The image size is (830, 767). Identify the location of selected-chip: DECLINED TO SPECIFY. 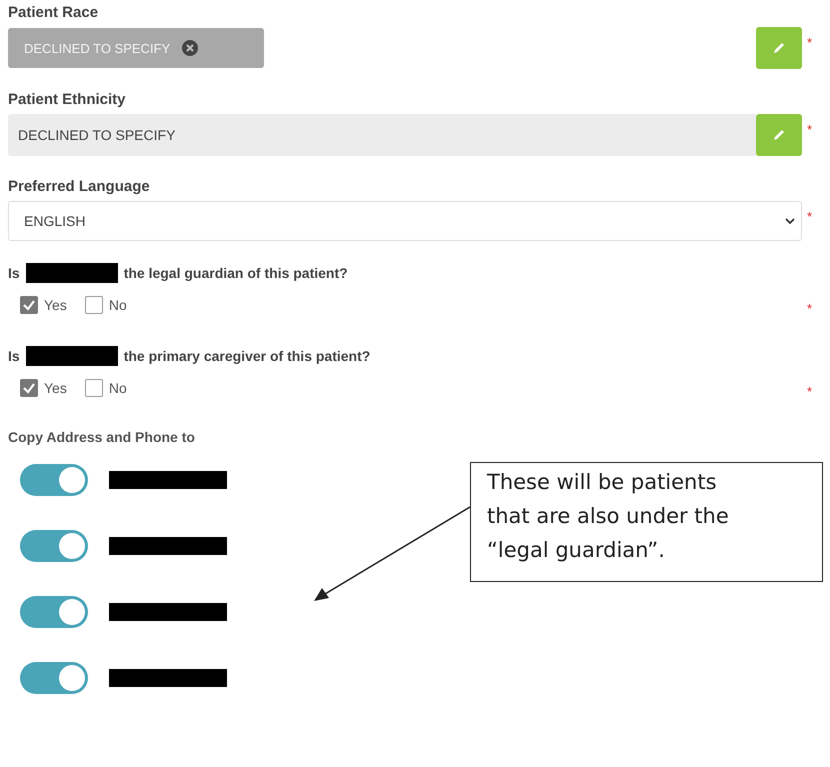
(136, 48).